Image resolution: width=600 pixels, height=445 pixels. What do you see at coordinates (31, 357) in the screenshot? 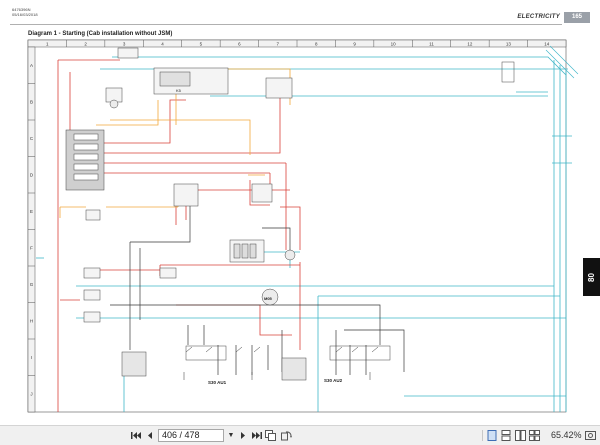
I see `row-label: I` at bounding box center [31, 357].